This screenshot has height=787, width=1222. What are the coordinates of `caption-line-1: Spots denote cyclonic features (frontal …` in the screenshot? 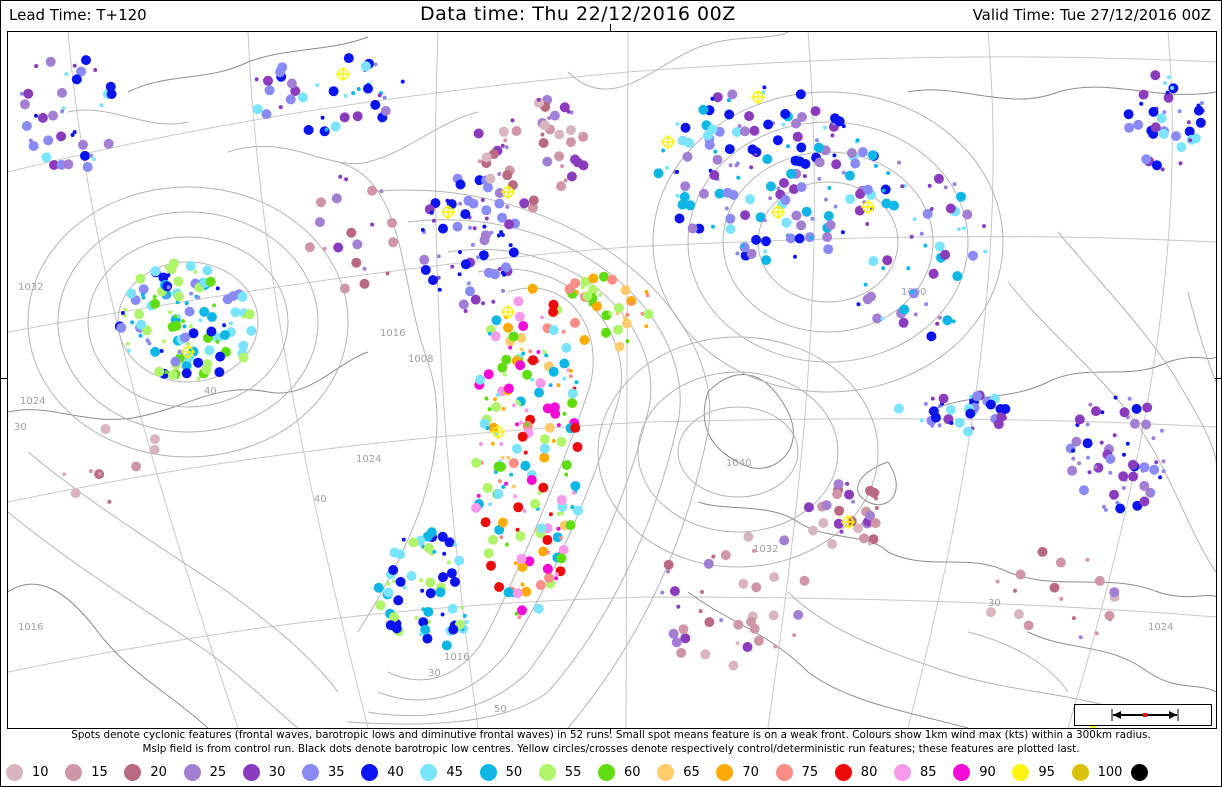 It's located at (611, 735).